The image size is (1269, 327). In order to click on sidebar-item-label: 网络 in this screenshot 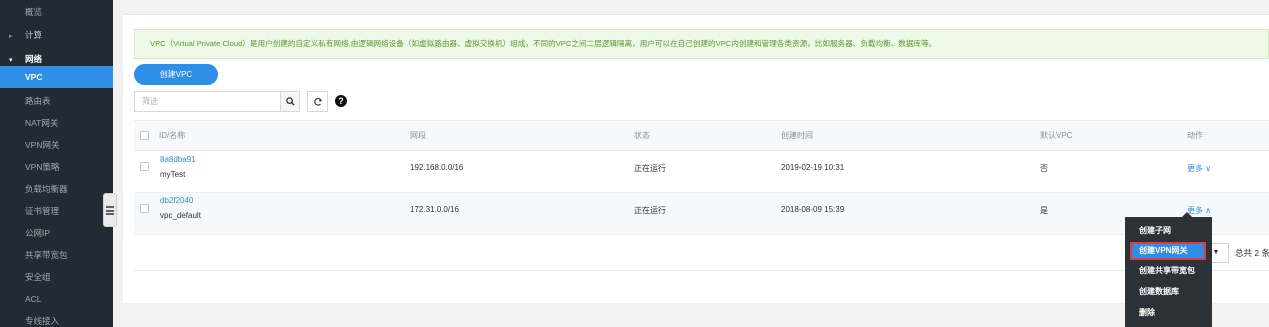, I will do `click(34, 59)`.